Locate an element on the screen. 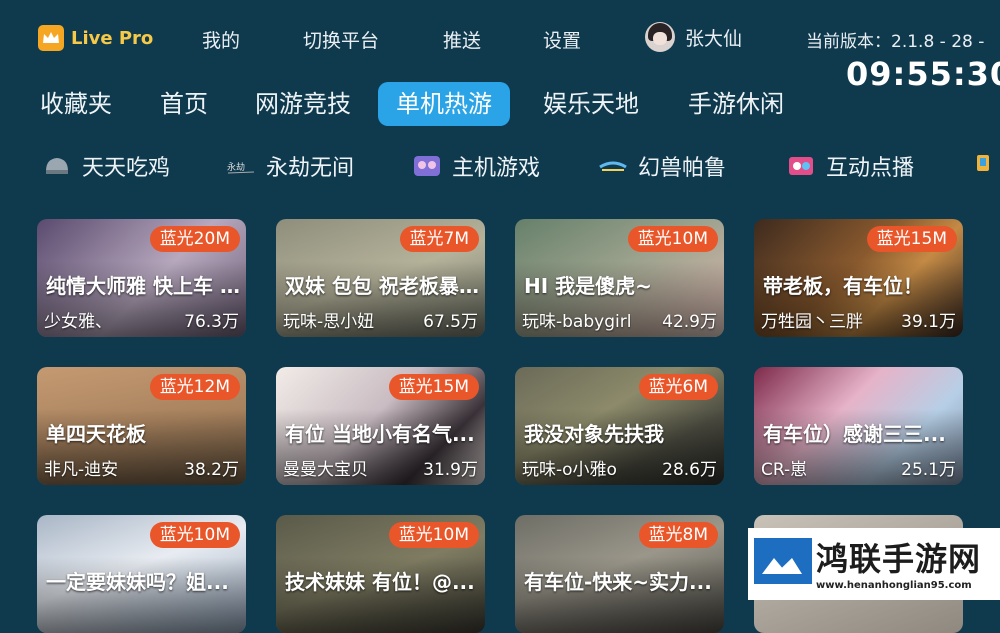 The width and height of the screenshot is (1000, 633). palworld-logo-icon is located at coordinates (613, 166).